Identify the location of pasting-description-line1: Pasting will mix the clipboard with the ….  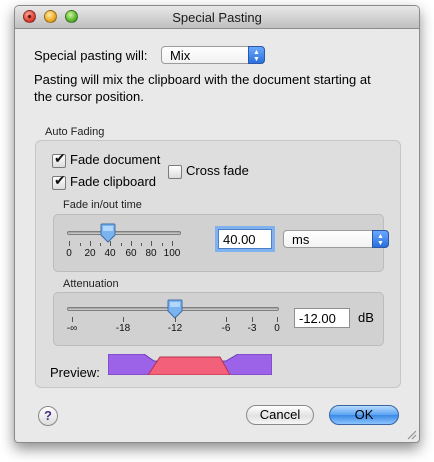
(202, 79).